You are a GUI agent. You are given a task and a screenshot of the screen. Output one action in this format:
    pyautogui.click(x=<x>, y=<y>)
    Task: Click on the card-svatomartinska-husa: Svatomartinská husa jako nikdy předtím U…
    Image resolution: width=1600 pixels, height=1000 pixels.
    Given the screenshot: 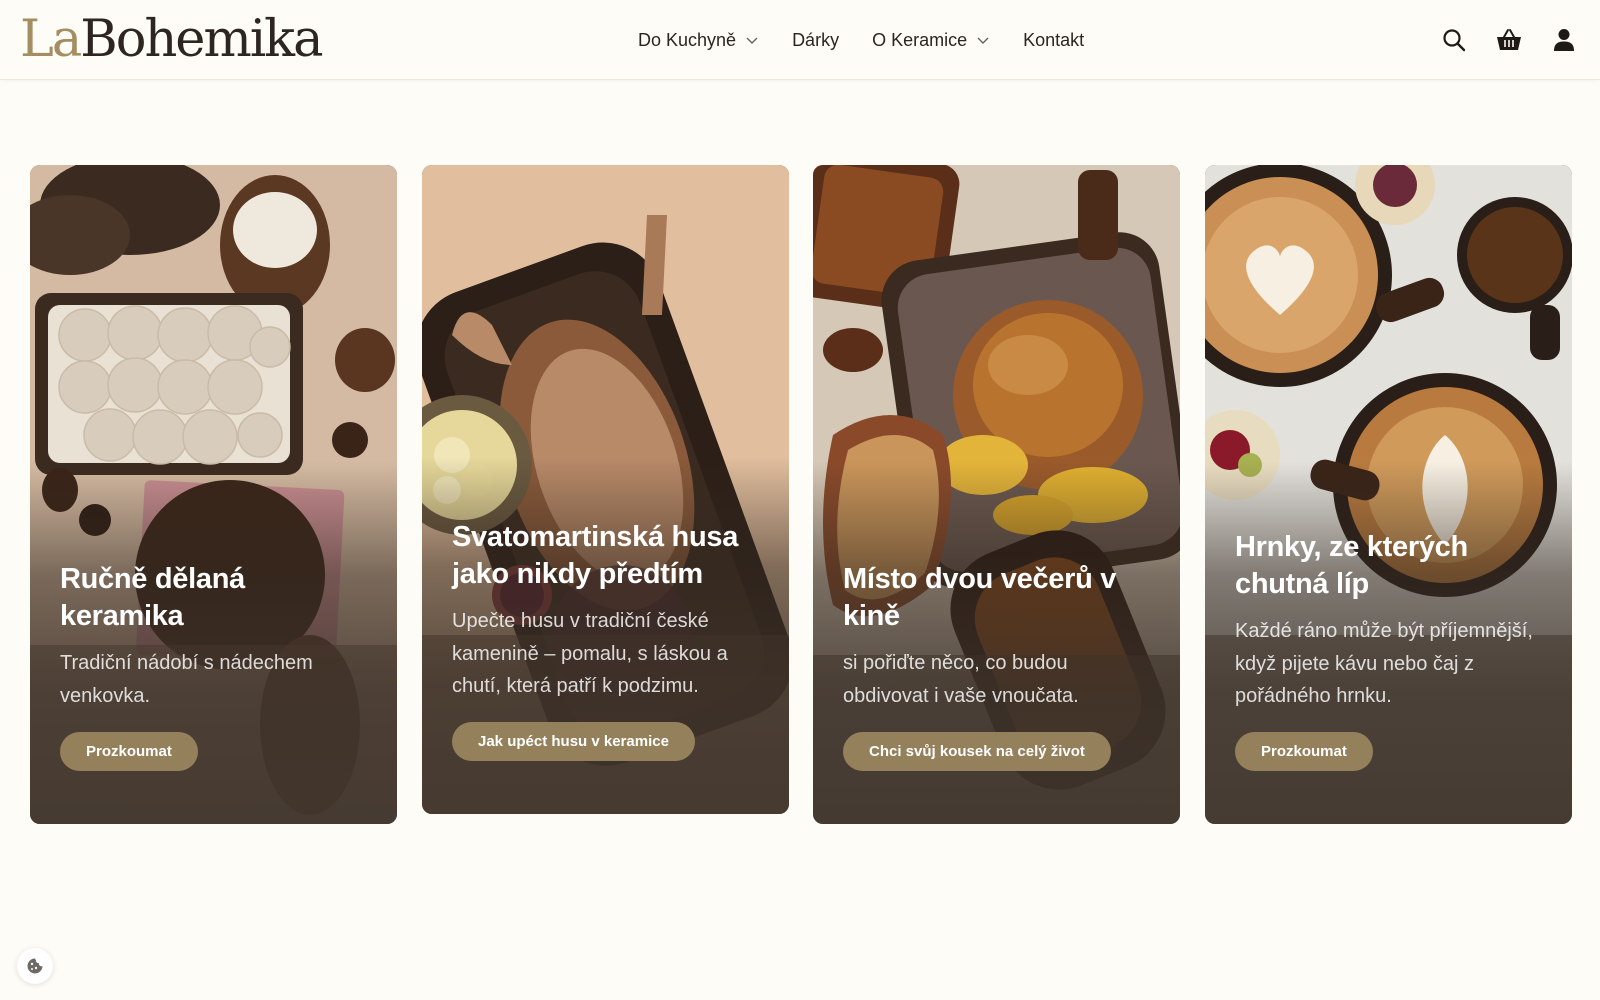 What is the action you would take?
    pyautogui.click(x=605, y=489)
    